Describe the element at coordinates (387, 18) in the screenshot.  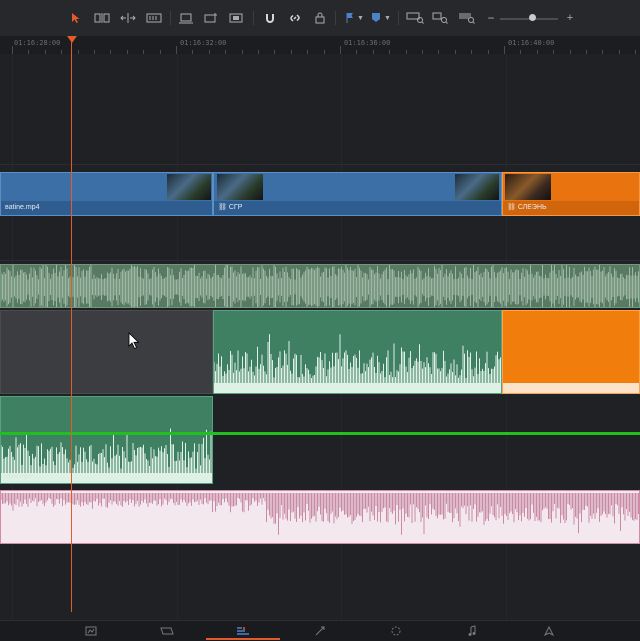
I see `marker-dropdown-chevron-icon: ▼` at that location.